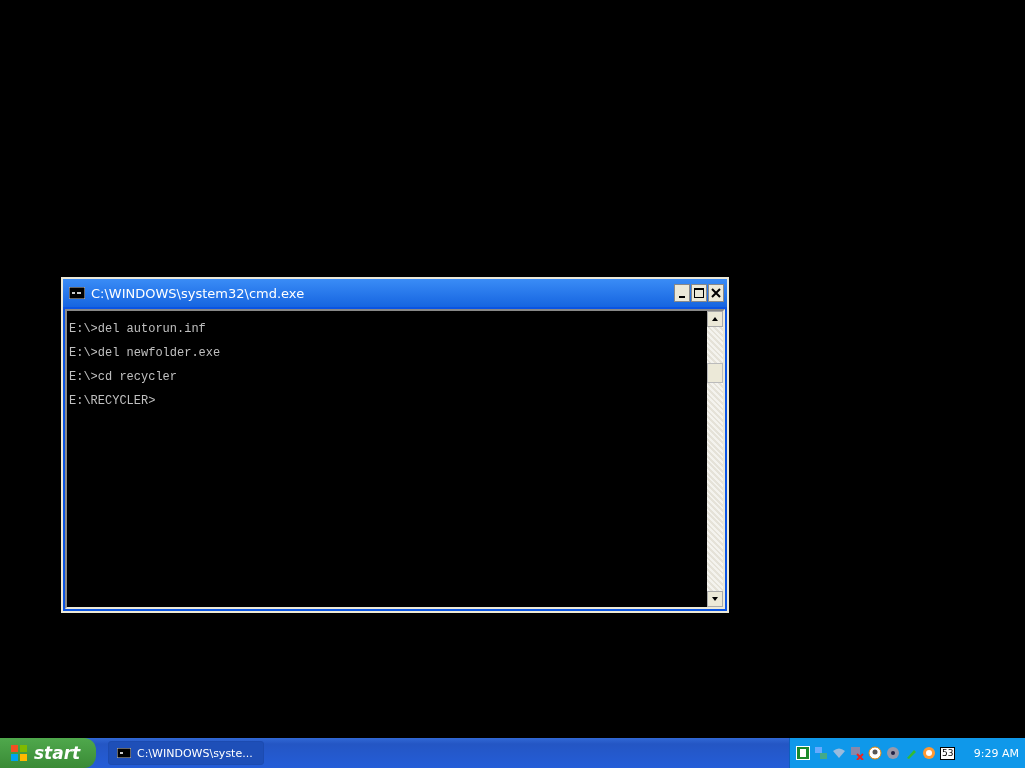  I want to click on console-line: E:\>cd recycler, so click(124, 377).